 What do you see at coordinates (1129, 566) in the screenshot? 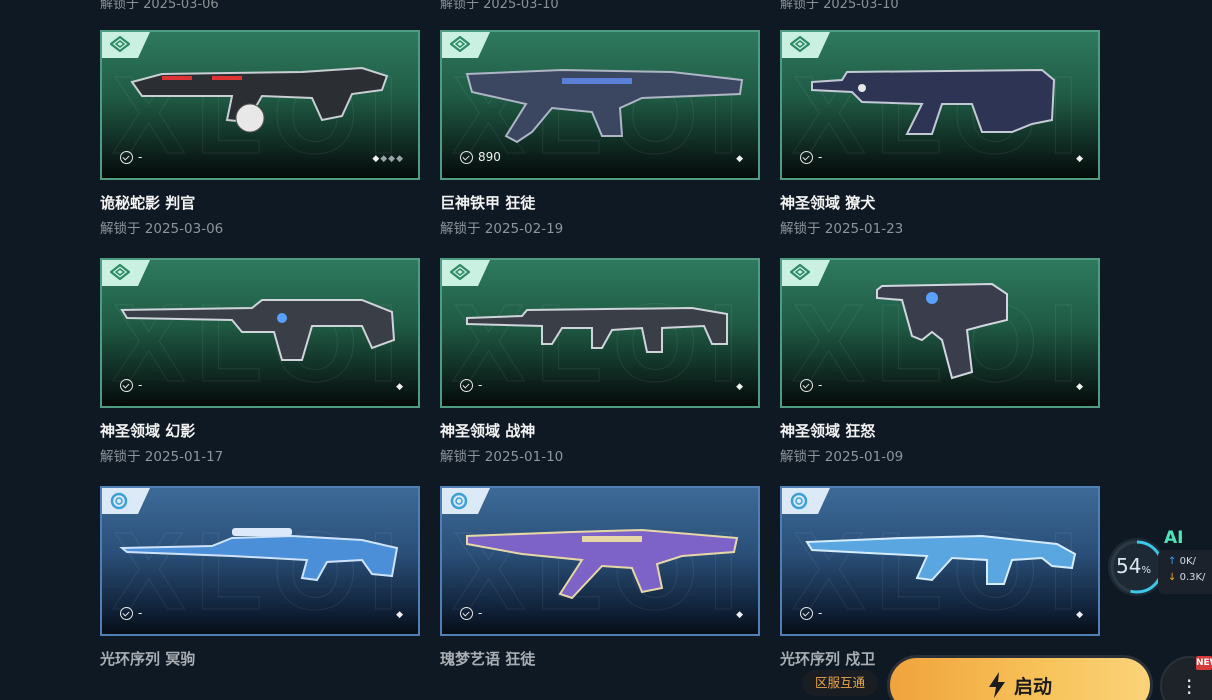
I see `ai-percent: 54` at bounding box center [1129, 566].